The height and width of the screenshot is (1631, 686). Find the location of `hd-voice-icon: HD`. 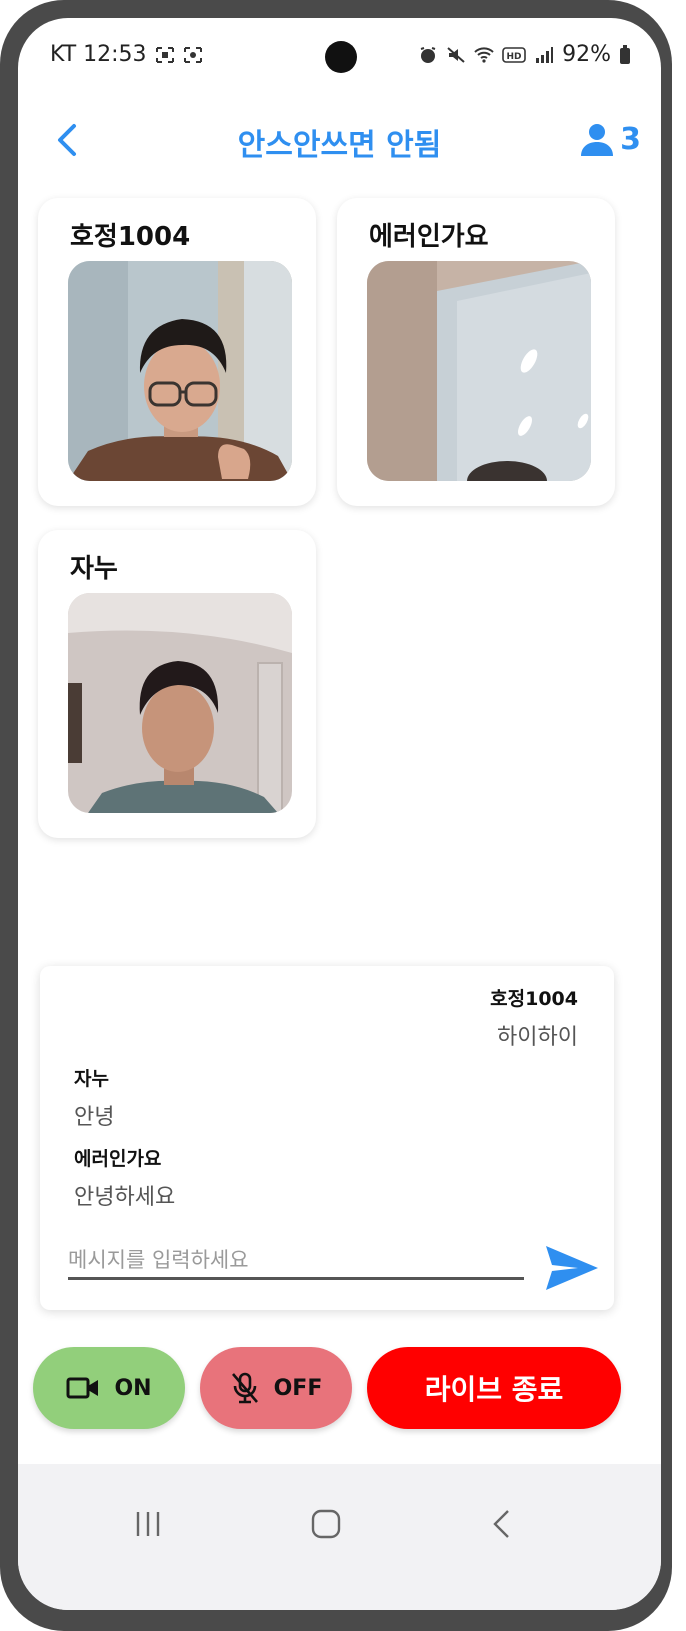

hd-voice-icon: HD is located at coordinates (514, 54).